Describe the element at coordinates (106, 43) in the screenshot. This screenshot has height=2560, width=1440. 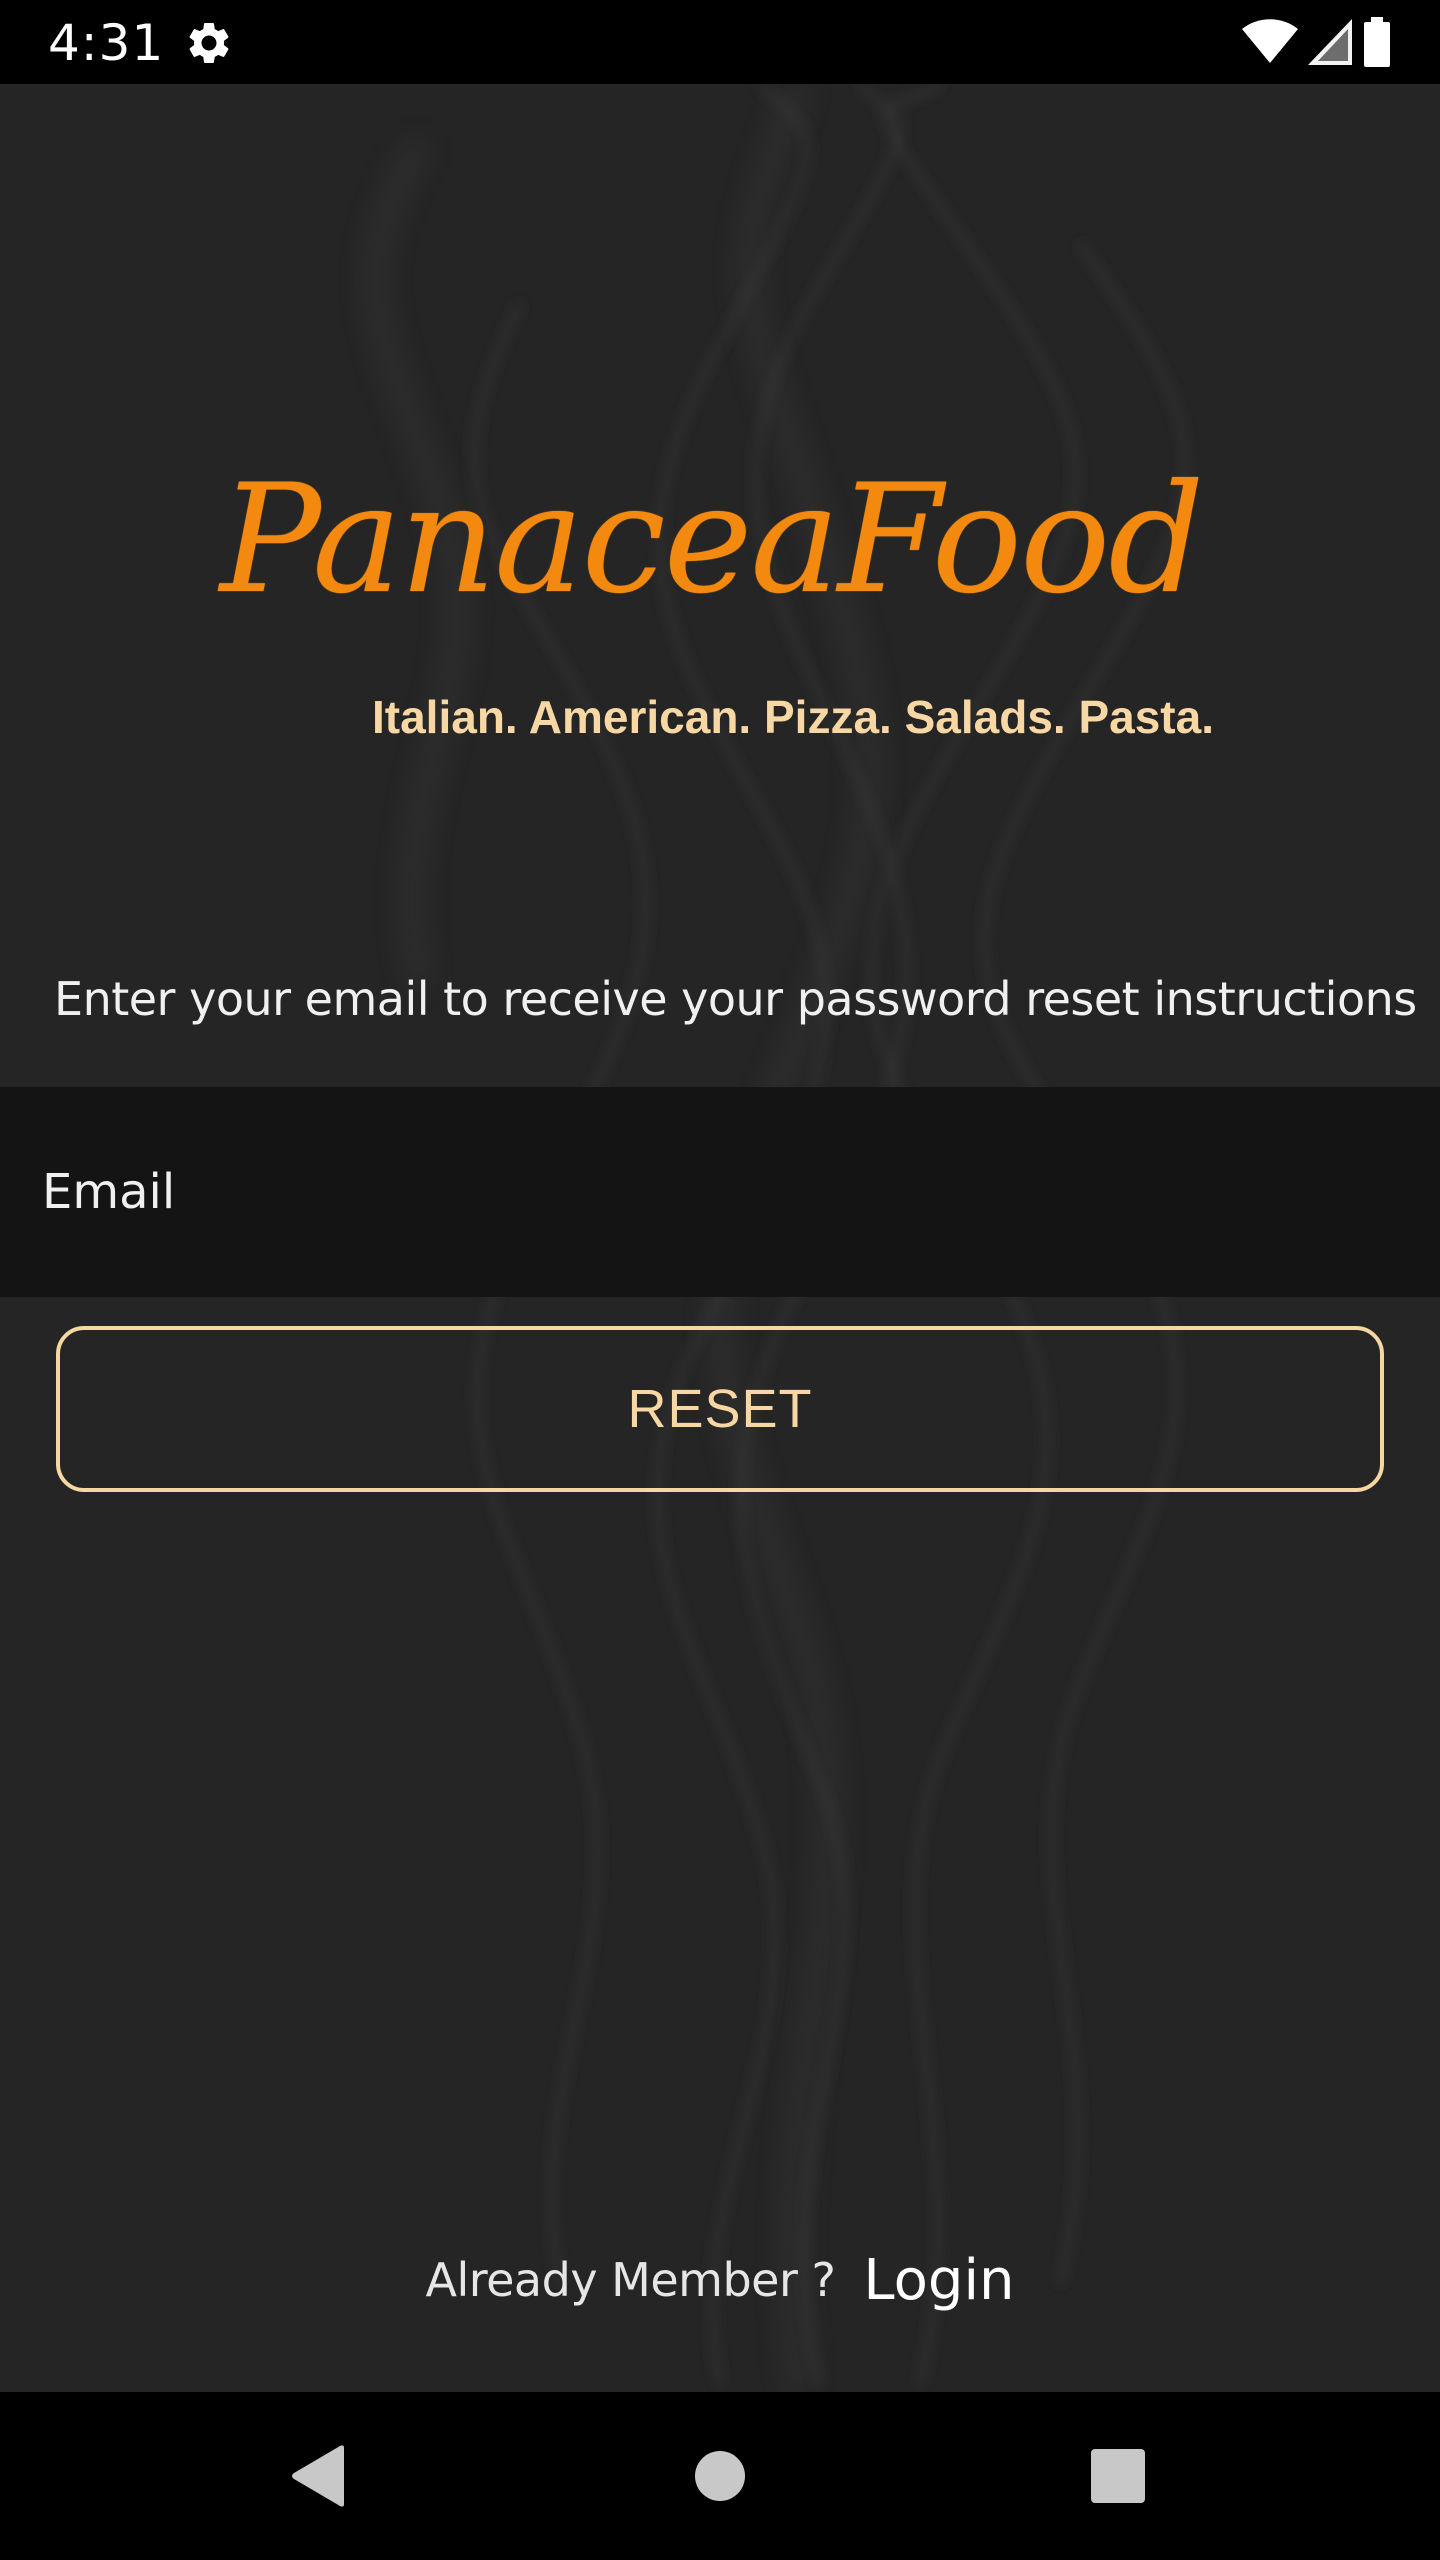
I see `status-time: 4:31` at that location.